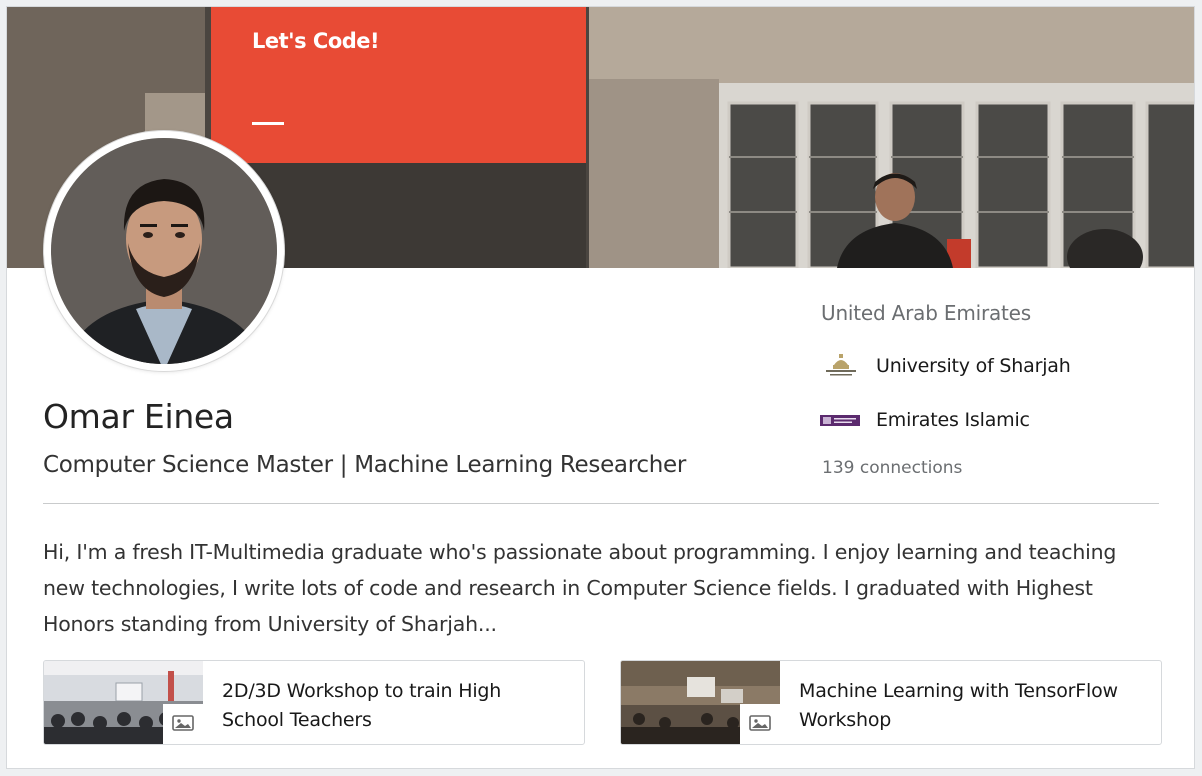 This screenshot has width=1202, height=776. What do you see at coordinates (841, 366) in the screenshot?
I see `university-of-sharjah-logo` at bounding box center [841, 366].